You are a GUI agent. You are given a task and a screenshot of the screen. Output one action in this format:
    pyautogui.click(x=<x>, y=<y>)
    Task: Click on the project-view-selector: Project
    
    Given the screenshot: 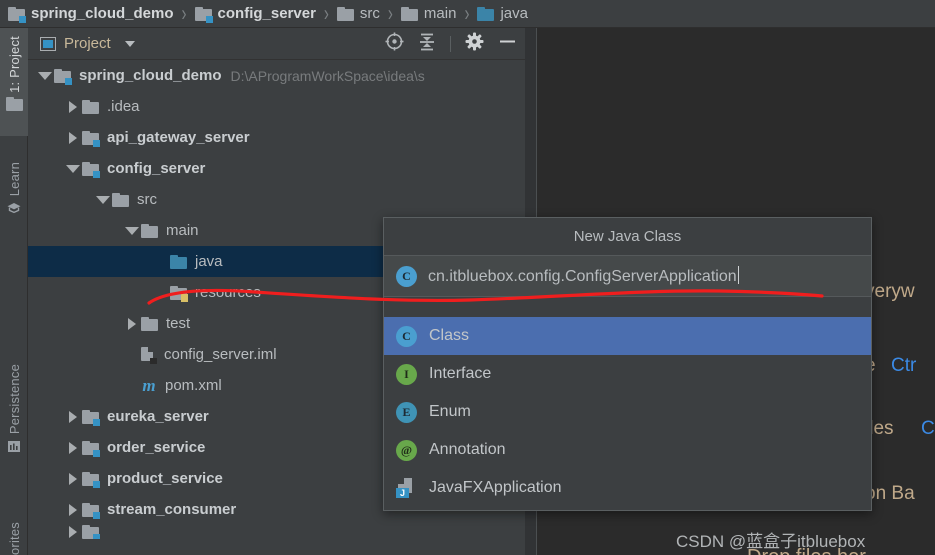 What is the action you would take?
    pyautogui.click(x=87, y=43)
    